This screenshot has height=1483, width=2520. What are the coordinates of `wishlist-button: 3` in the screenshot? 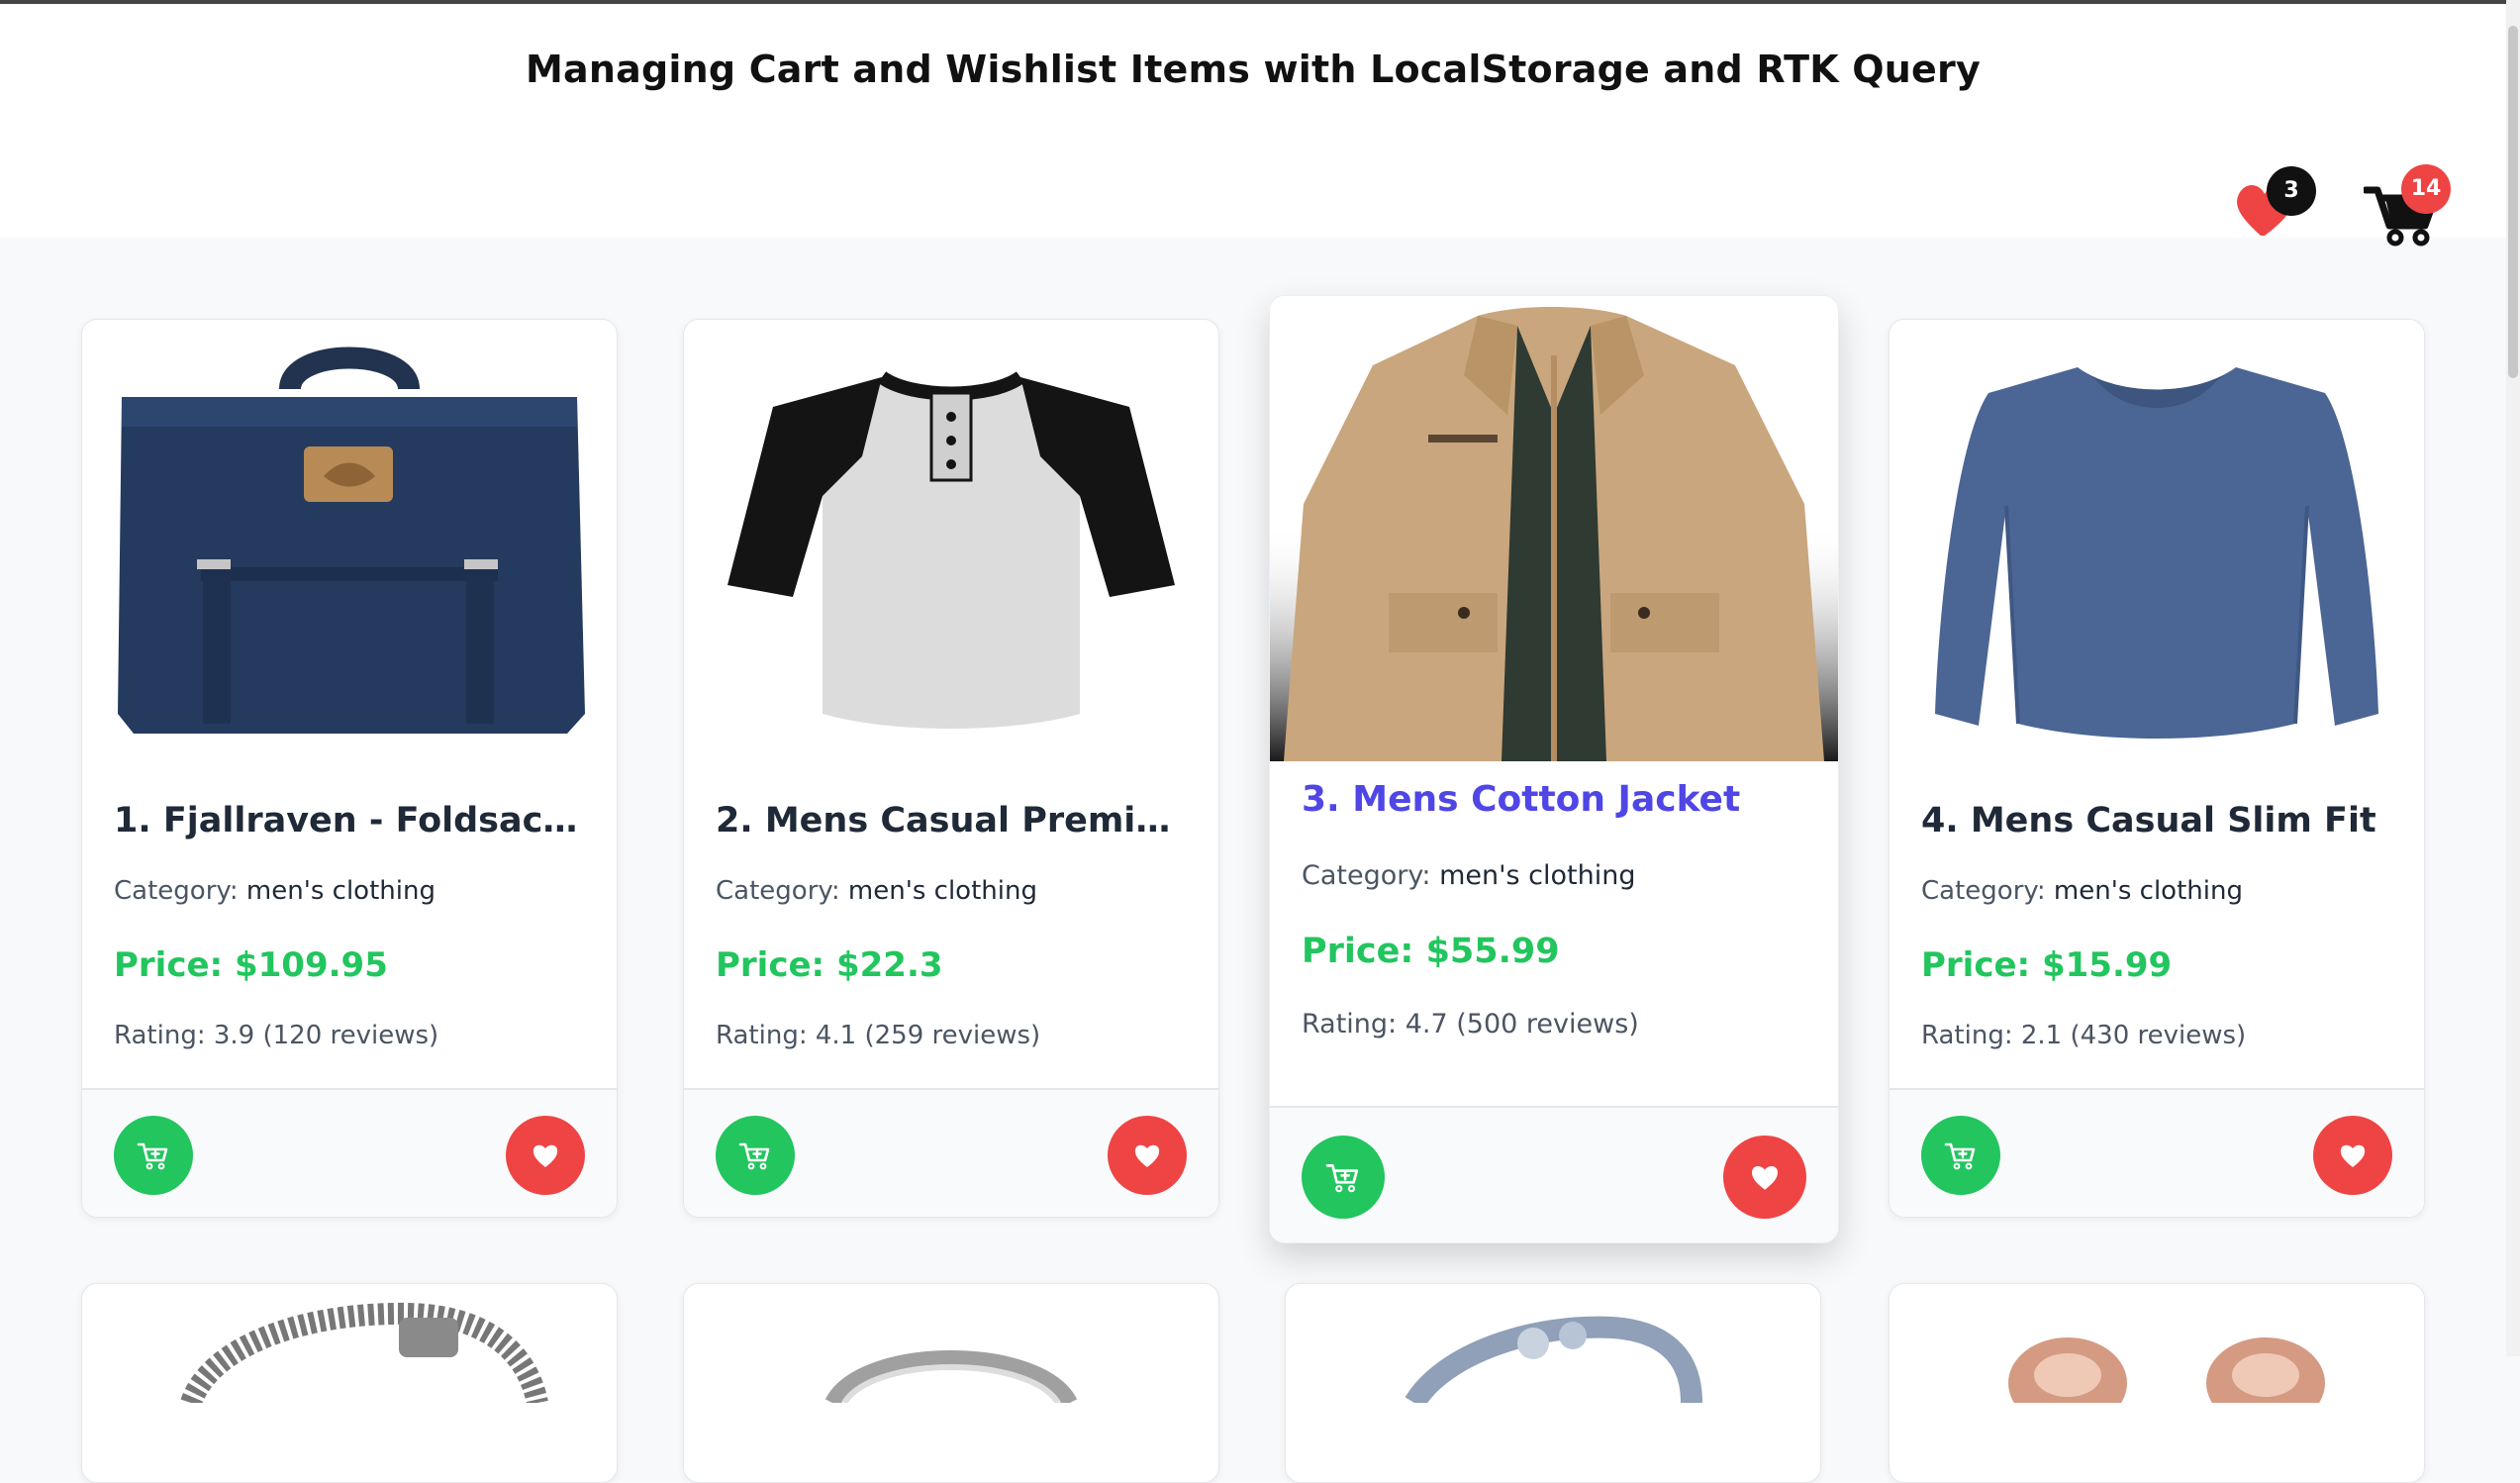 It's located at (2273, 207).